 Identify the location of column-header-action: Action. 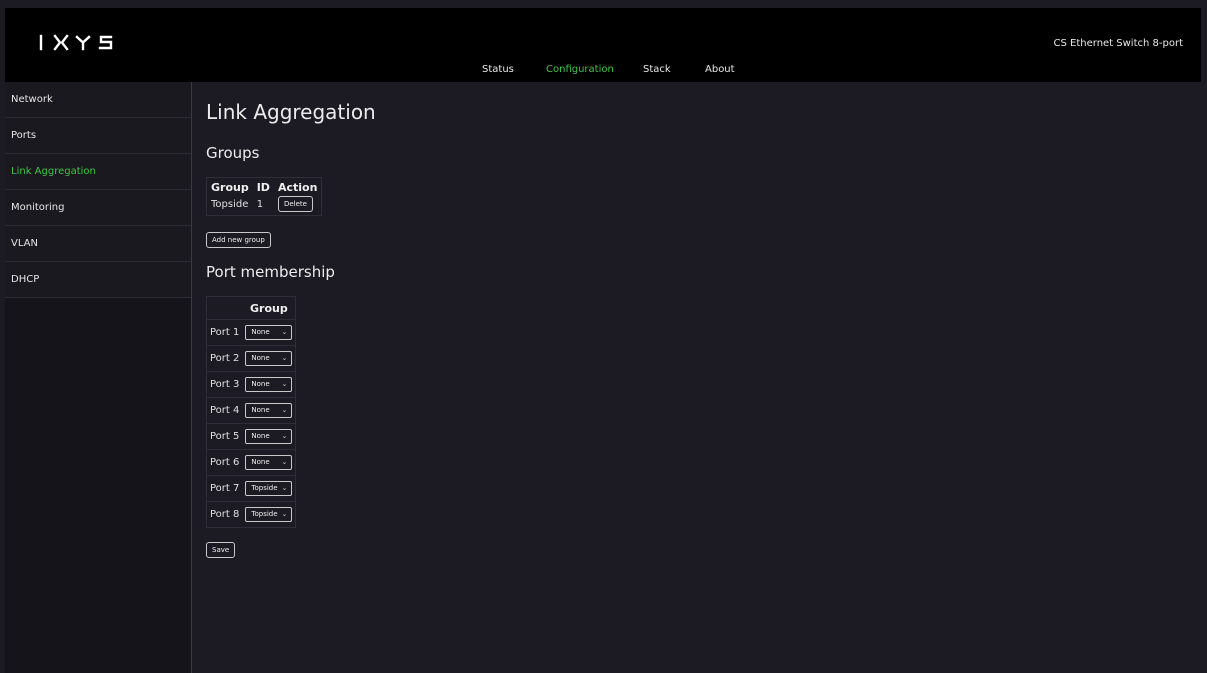
(297, 187).